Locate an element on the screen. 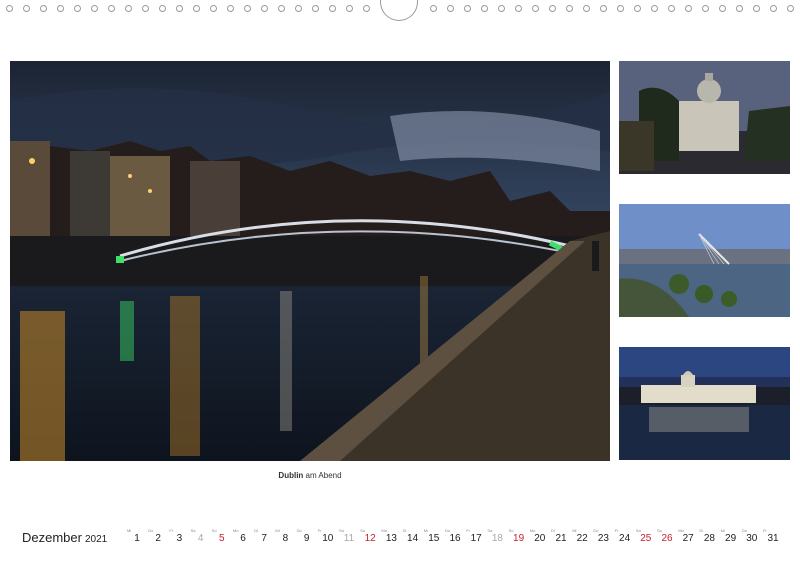  calendar-day-number: 3 is located at coordinates (179, 538).